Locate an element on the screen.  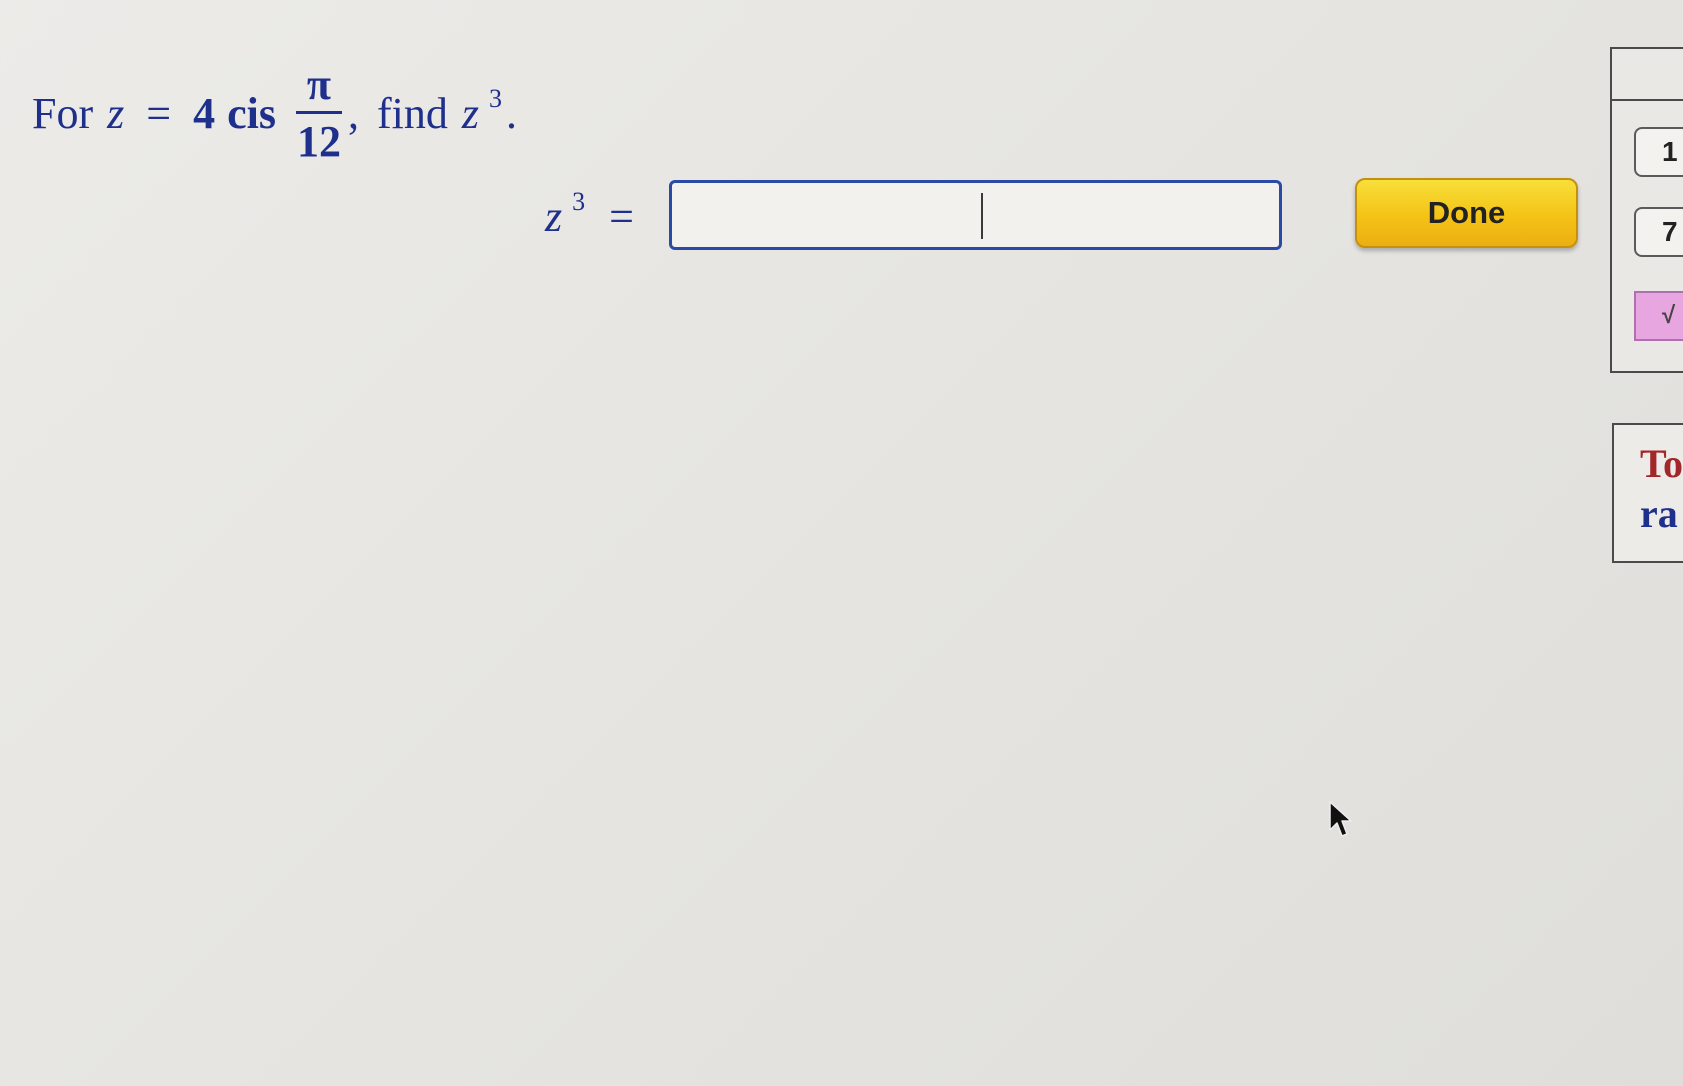
fraction-numerator: π is located at coordinates (319, 84).